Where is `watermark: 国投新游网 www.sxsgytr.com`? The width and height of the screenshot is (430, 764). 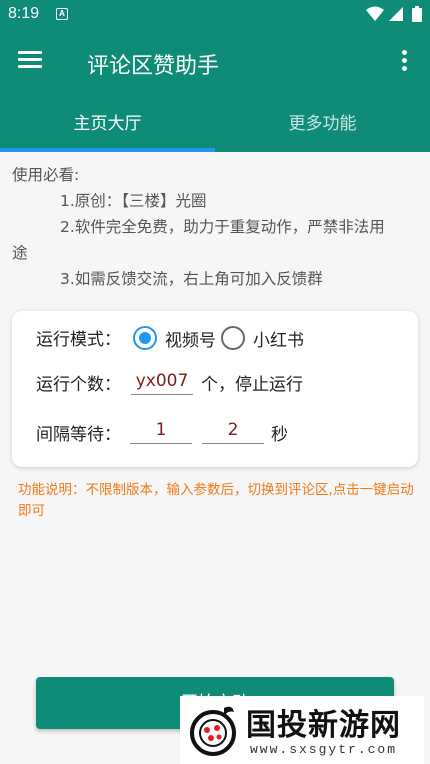
watermark: 国投新游网 www.sxsgytr.com is located at coordinates (302, 730).